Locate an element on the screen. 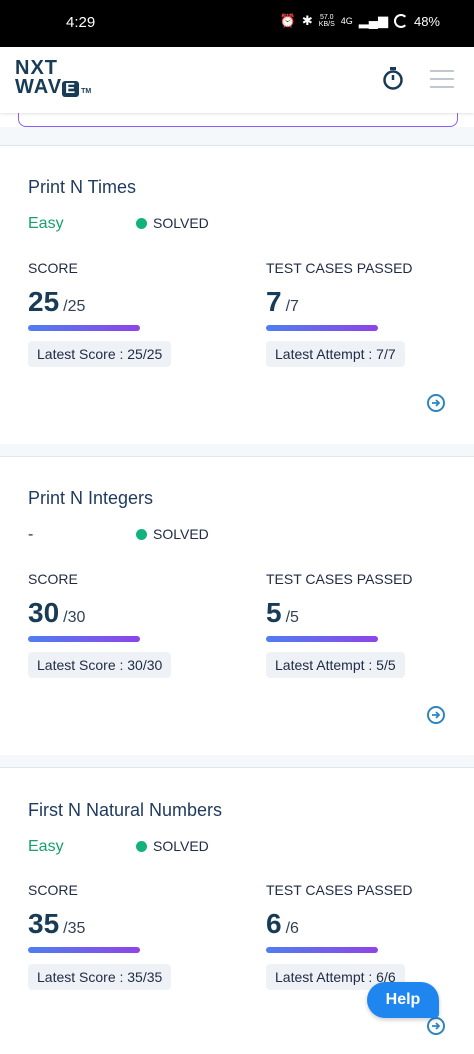  network-speed: 57.0 KB/S is located at coordinates (326, 21).